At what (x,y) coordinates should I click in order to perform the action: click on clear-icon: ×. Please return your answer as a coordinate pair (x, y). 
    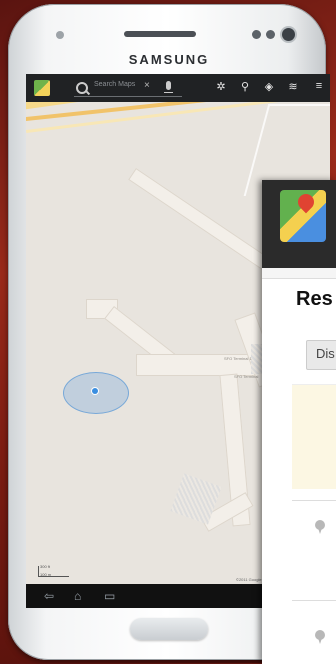
    Looking at the image, I should click on (147, 85).